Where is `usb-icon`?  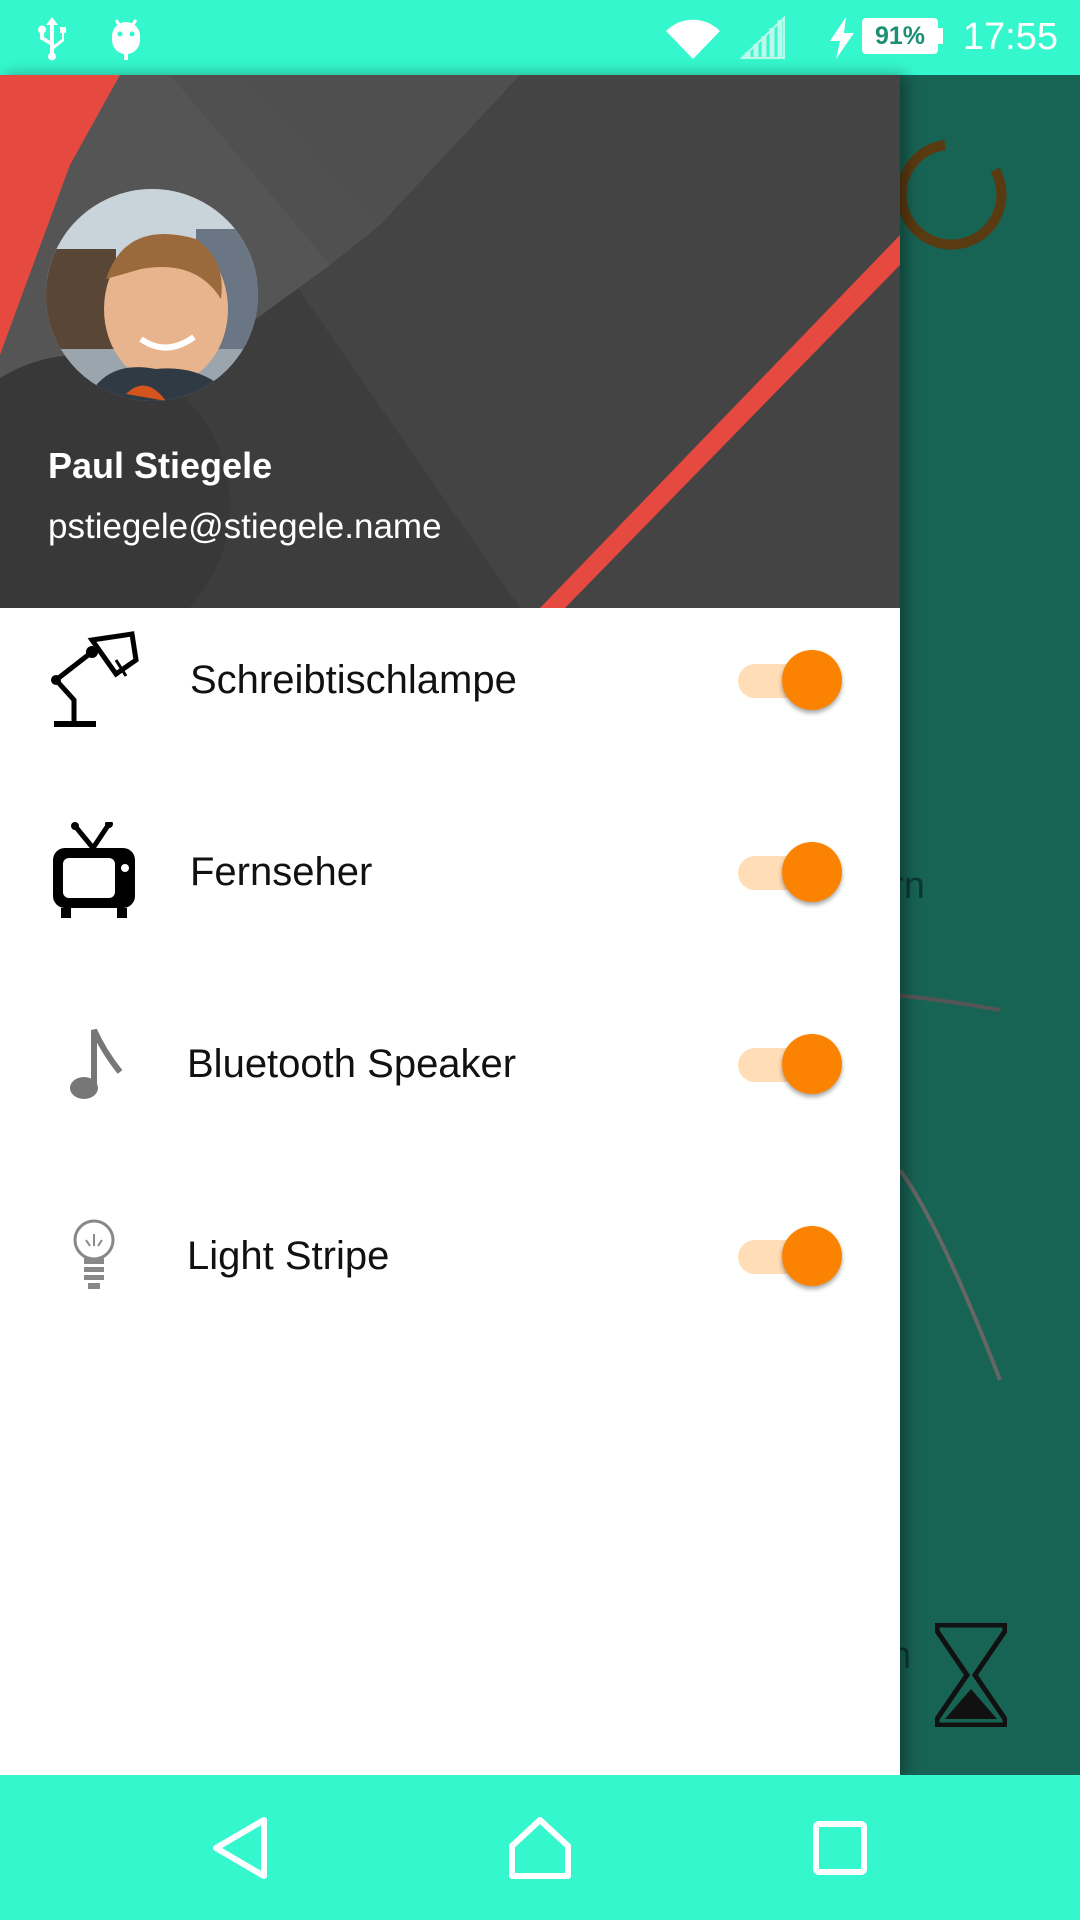
usb-icon is located at coordinates (52, 37).